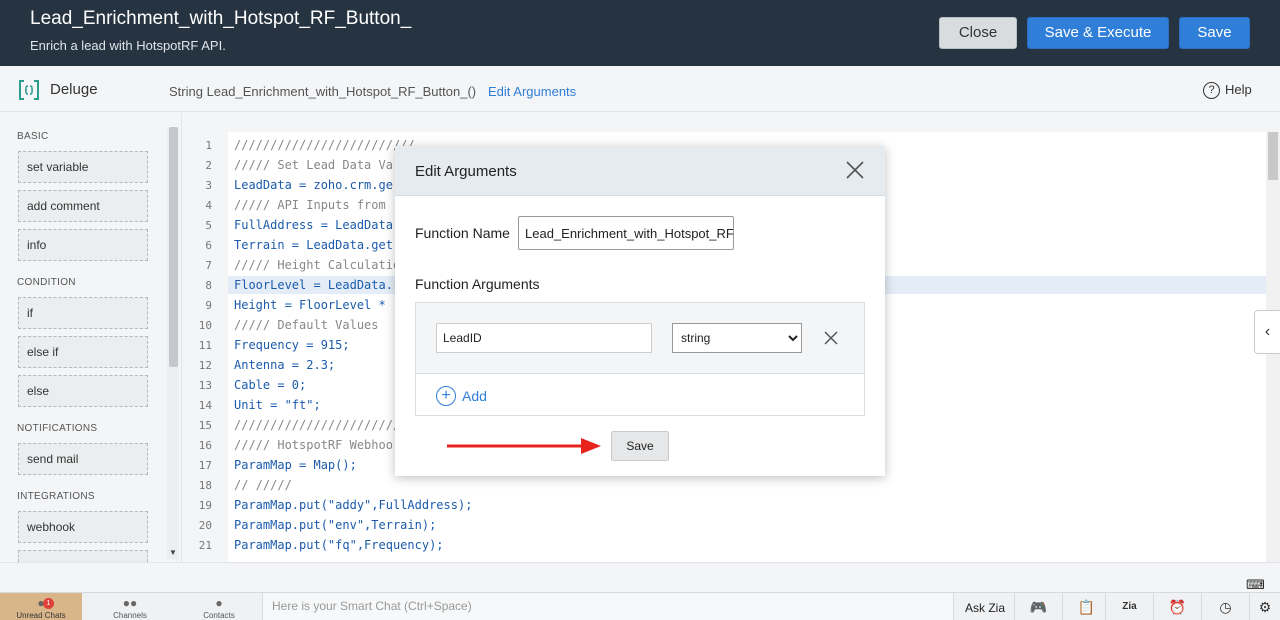 Image resolution: width=1280 pixels, height=620 pixels. I want to click on dialog-save-button: Save, so click(640, 446).